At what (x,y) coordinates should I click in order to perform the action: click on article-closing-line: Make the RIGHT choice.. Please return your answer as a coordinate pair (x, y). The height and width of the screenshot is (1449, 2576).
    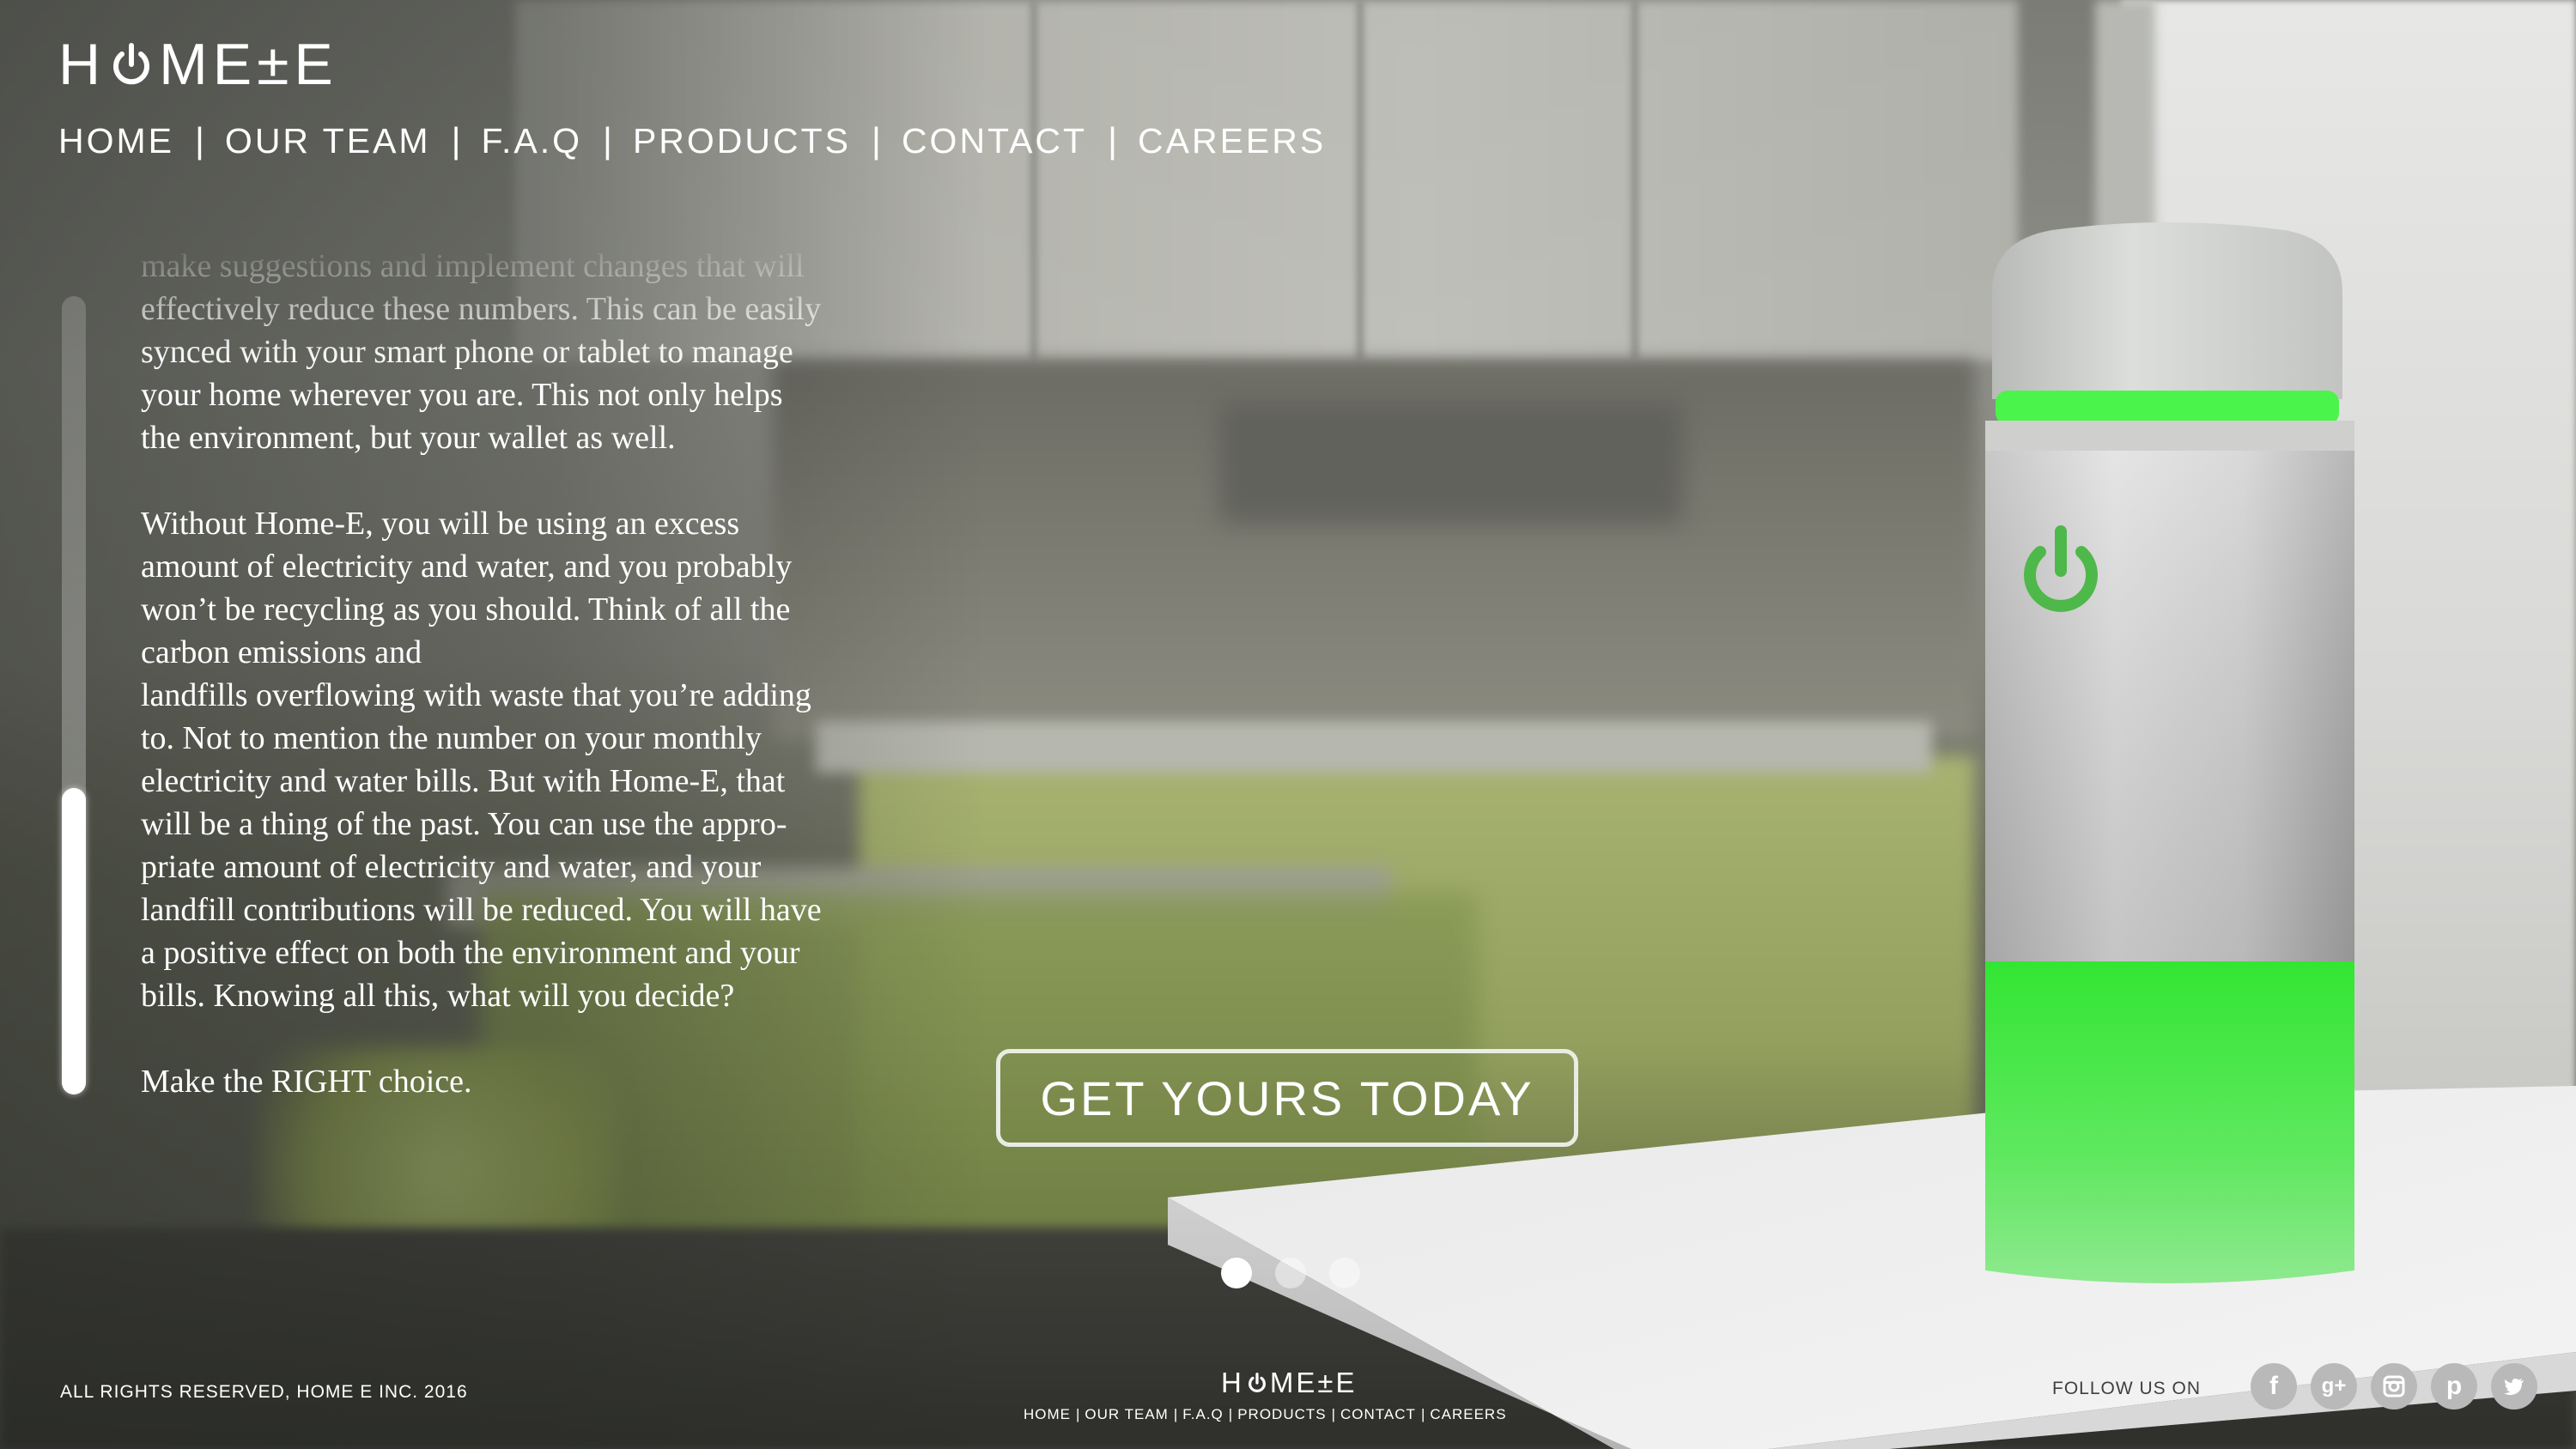
    Looking at the image, I should click on (306, 1082).